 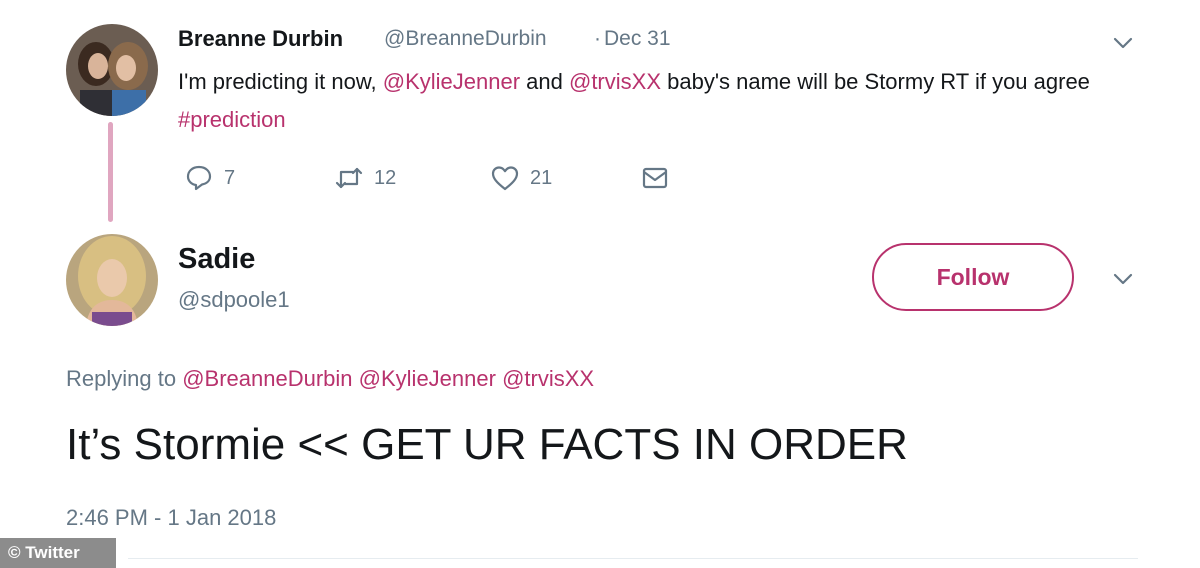 What do you see at coordinates (112, 70) in the screenshot?
I see `avatar-breanne` at bounding box center [112, 70].